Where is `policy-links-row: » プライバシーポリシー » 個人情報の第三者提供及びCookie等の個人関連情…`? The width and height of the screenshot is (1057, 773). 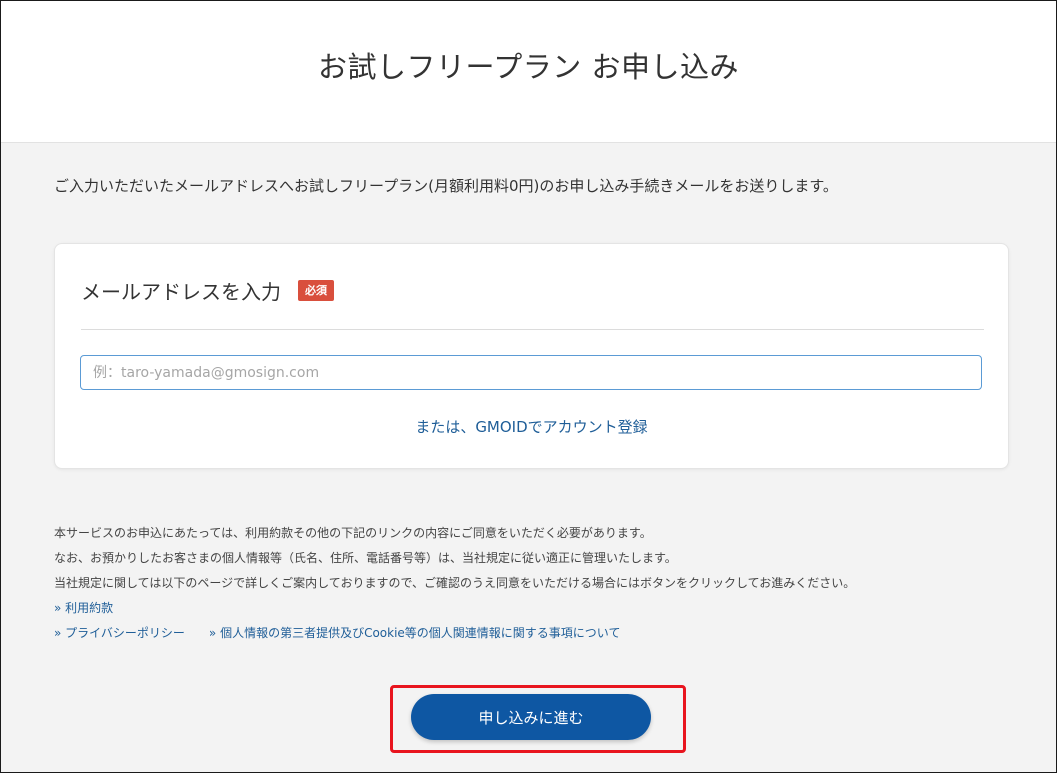
policy-links-row: » プライバシーポリシー » 個人情報の第三者提供及びCookie等の個人関連情… is located at coordinates (454, 633).